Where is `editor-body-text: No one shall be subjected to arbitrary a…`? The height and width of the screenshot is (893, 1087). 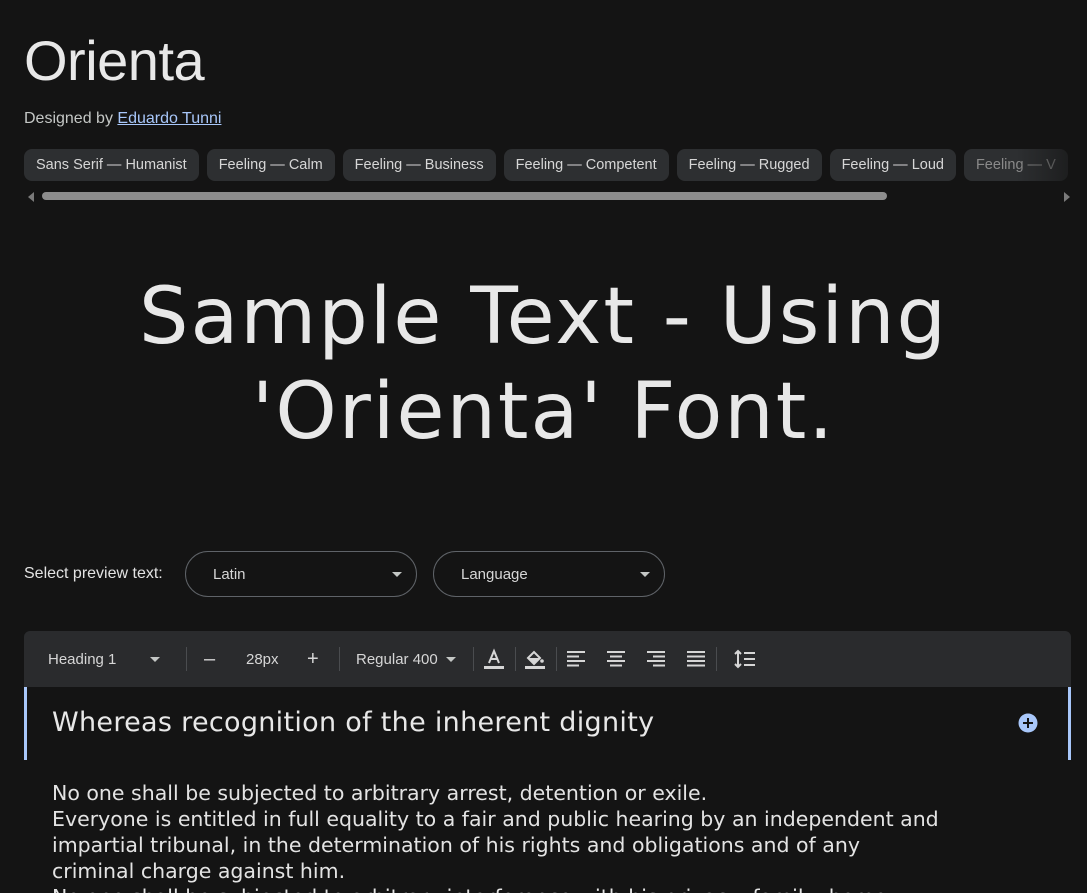
editor-body-text: No one shall be subjected to arbitrary a… is located at coordinates (532, 836).